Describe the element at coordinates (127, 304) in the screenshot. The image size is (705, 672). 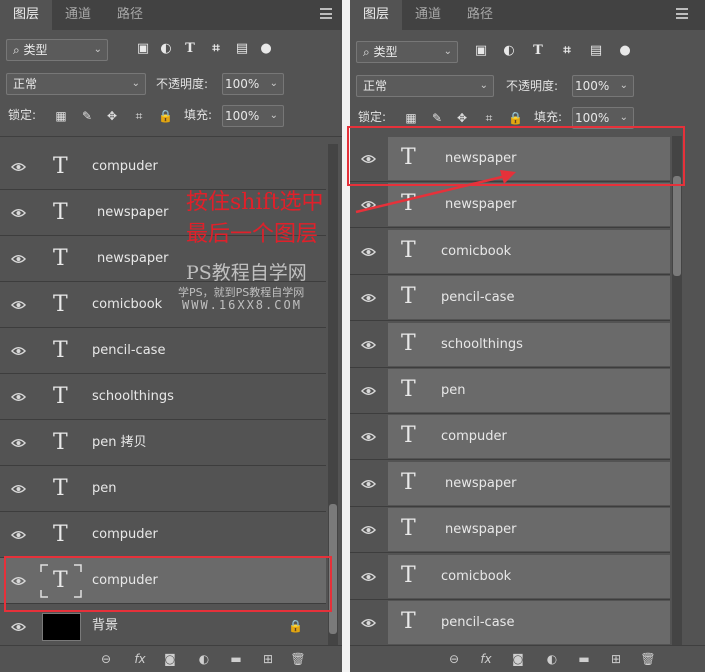
I see `layer-name: comicbook` at that location.